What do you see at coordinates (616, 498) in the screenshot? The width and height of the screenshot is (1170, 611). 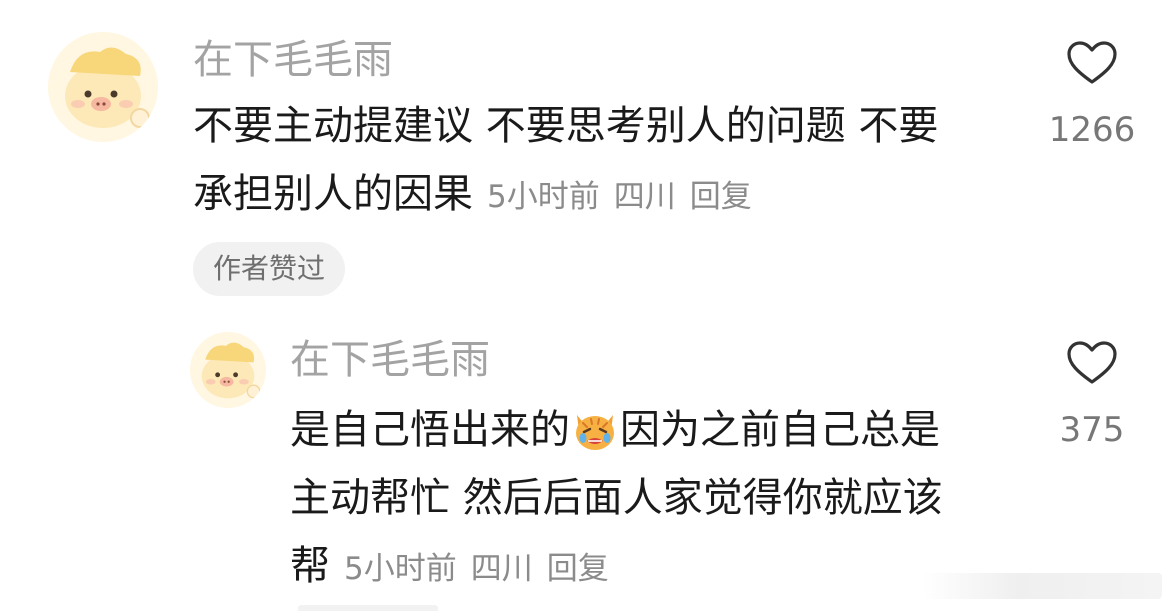 I see `comment-text-line: 主动帮忙 然后后面人家觉得你就应该` at bounding box center [616, 498].